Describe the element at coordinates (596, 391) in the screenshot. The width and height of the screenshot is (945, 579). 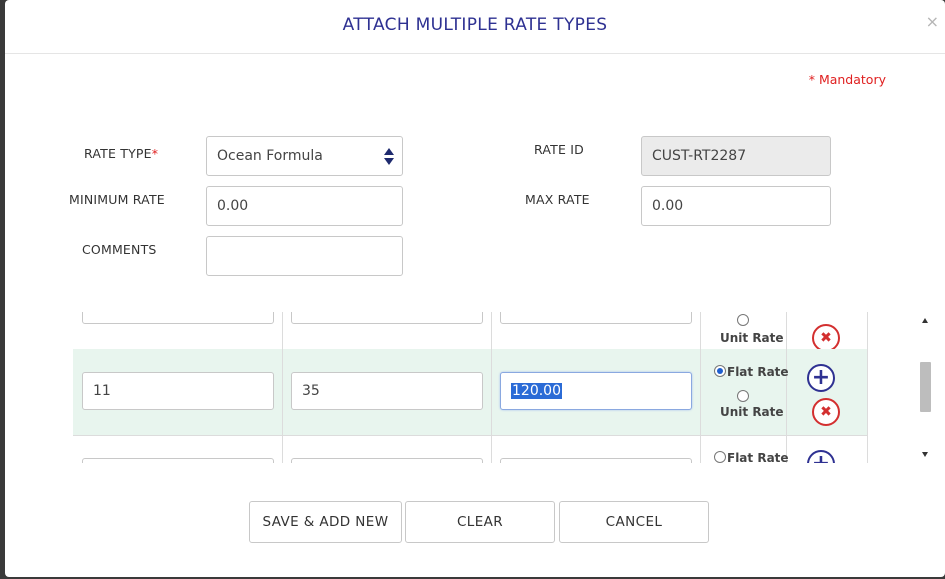
I see `row-field-3: 120.00` at that location.